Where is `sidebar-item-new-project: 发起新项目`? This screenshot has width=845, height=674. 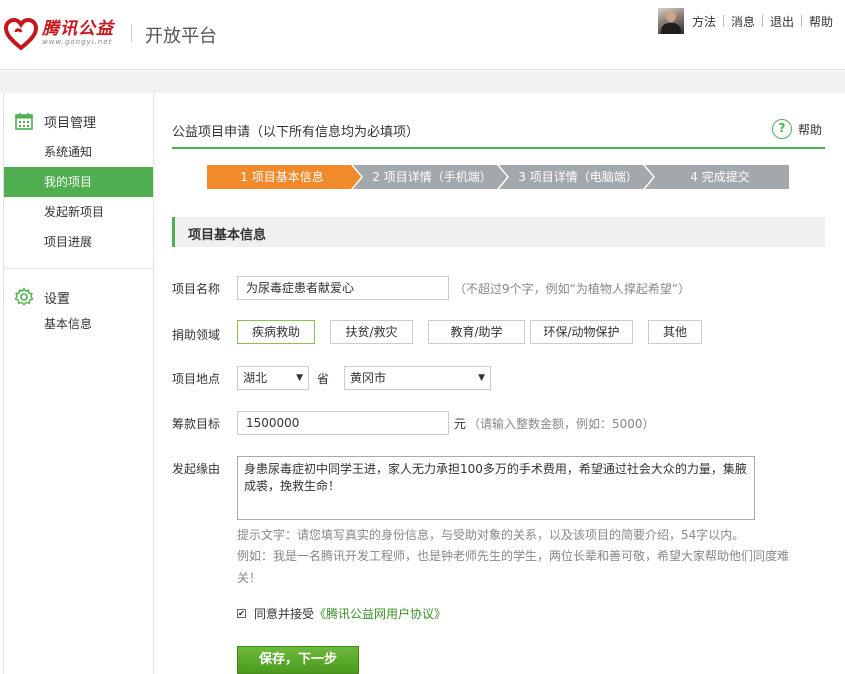 sidebar-item-new-project: 发起新项目 is located at coordinates (78, 212).